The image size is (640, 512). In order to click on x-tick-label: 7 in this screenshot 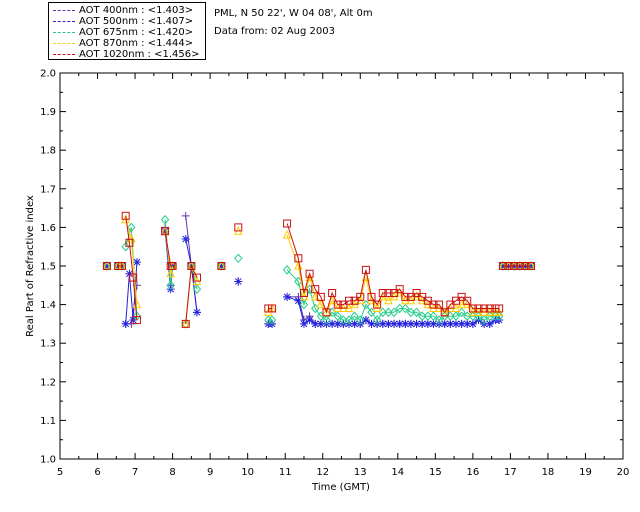, I will do `click(135, 472)`.